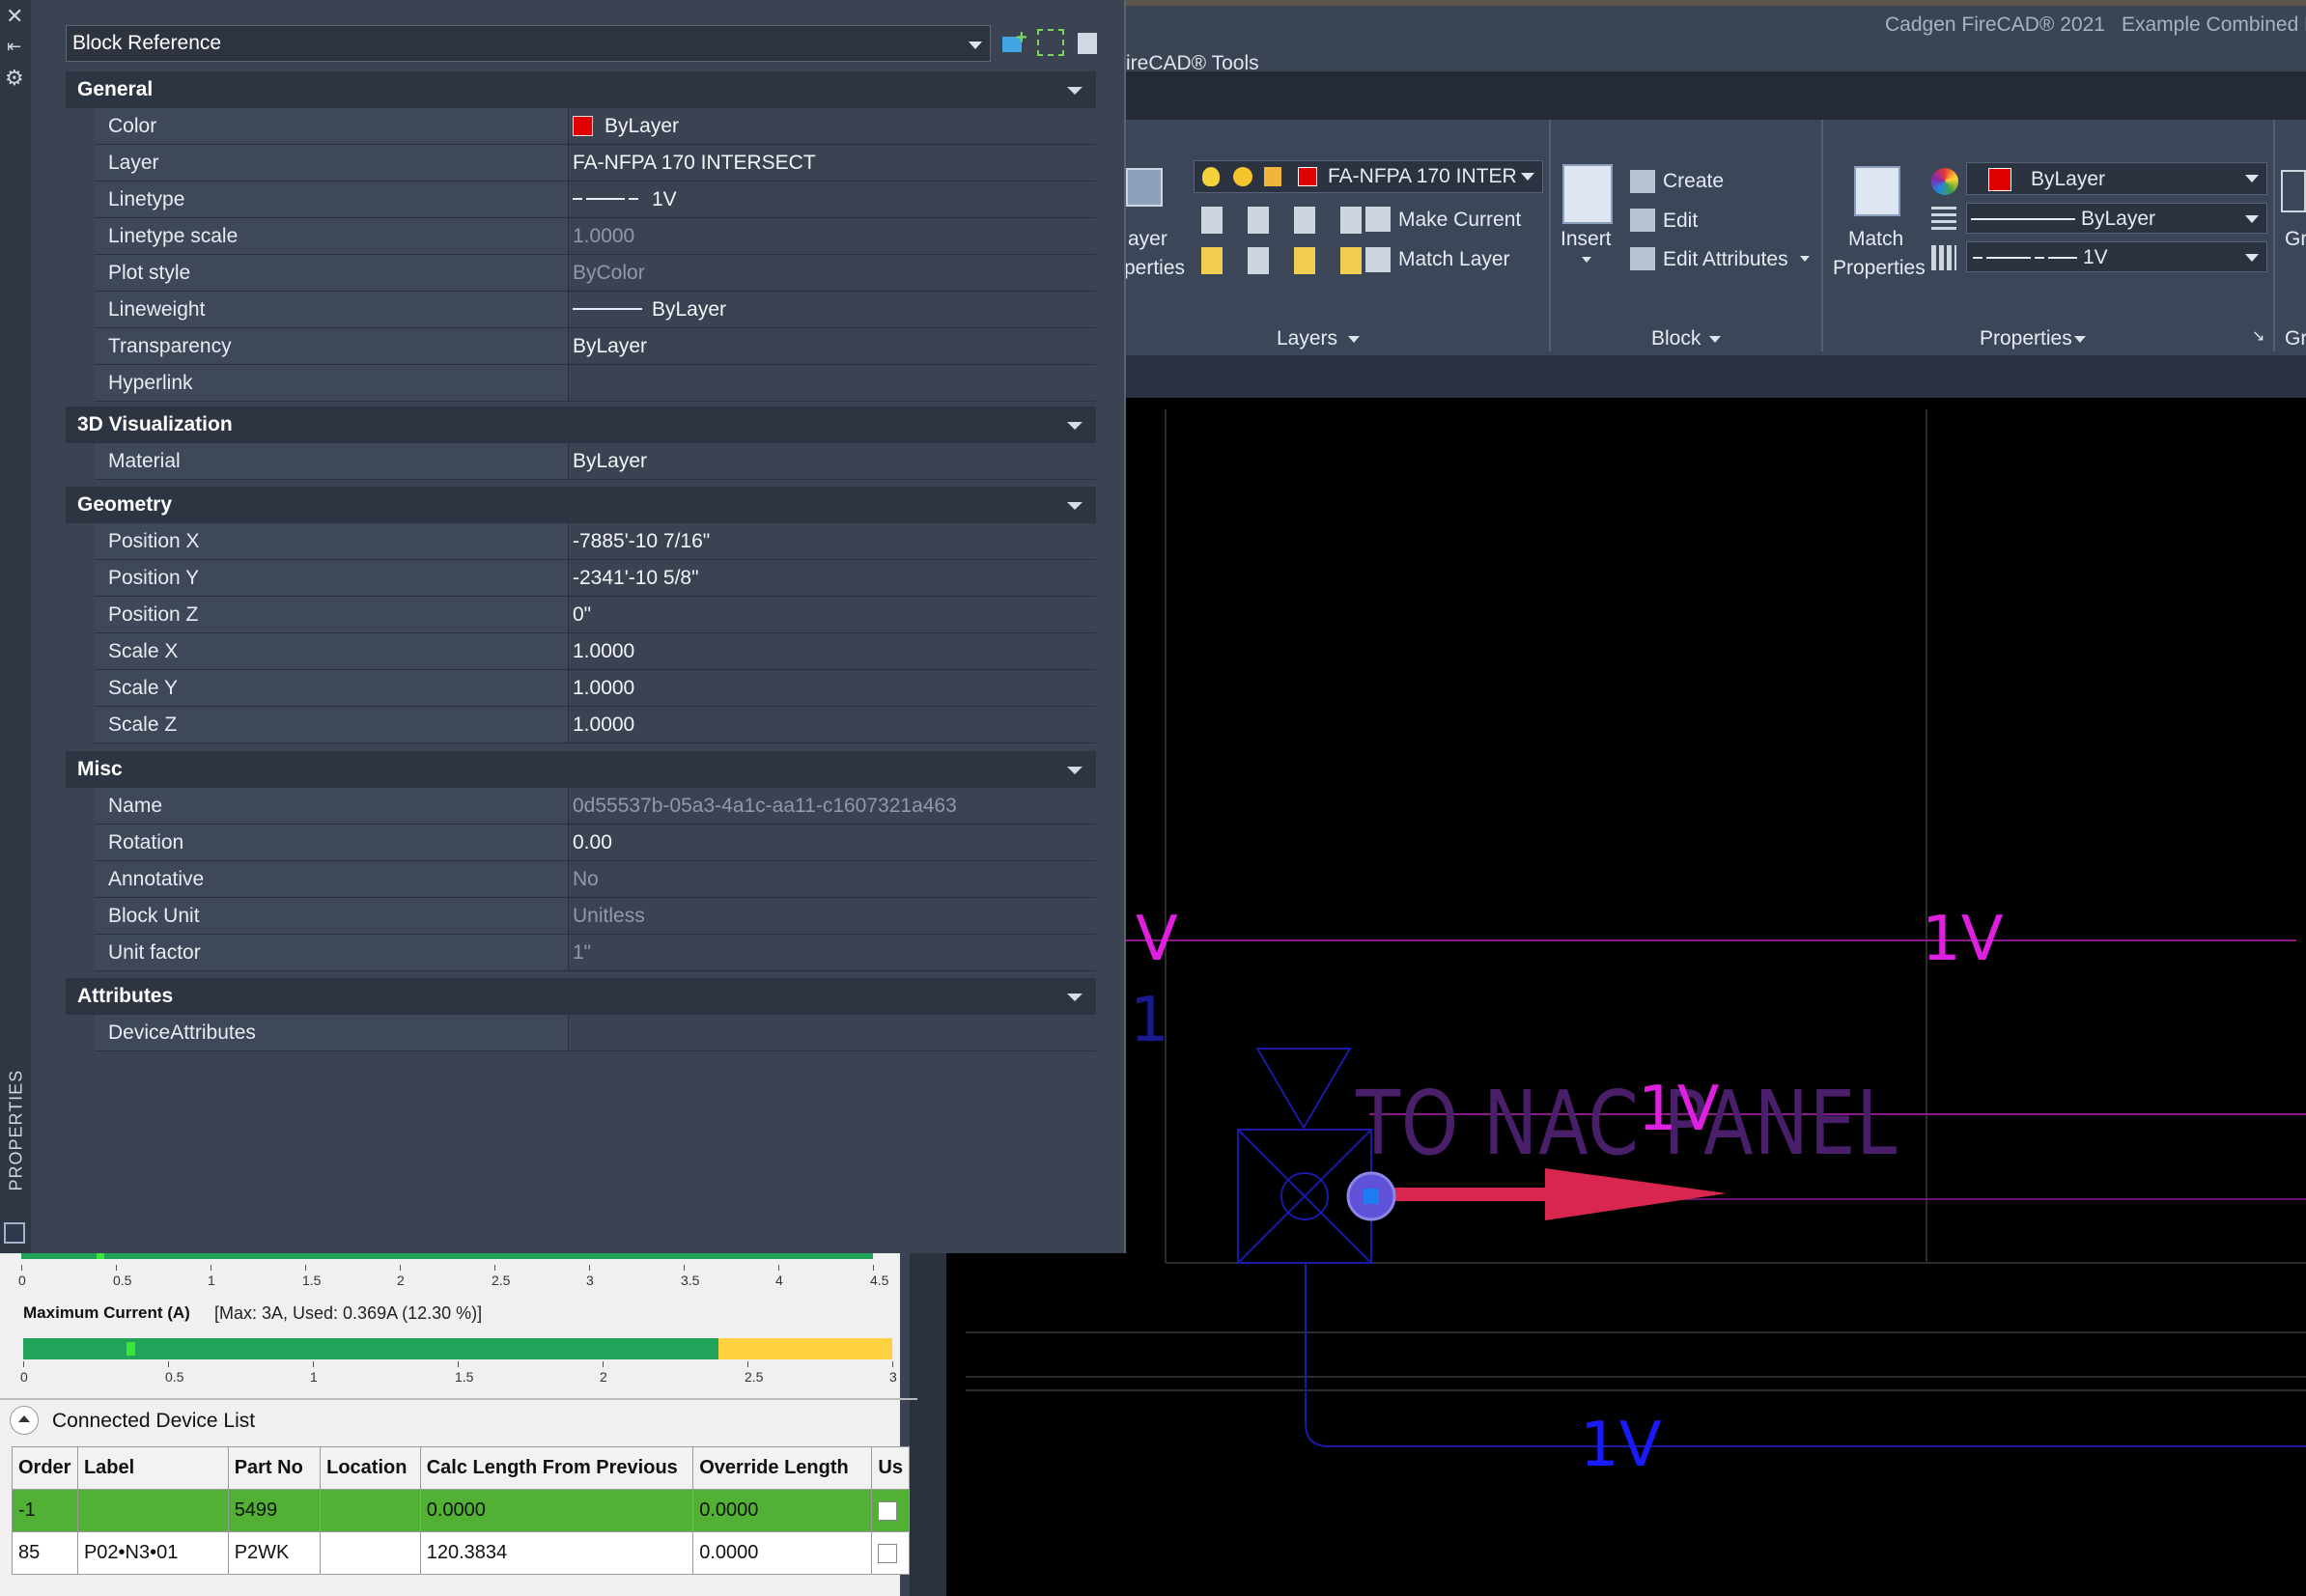 Image resolution: width=2306 pixels, height=1596 pixels. I want to click on property-value: -7885'-10 7/16", so click(833, 541).